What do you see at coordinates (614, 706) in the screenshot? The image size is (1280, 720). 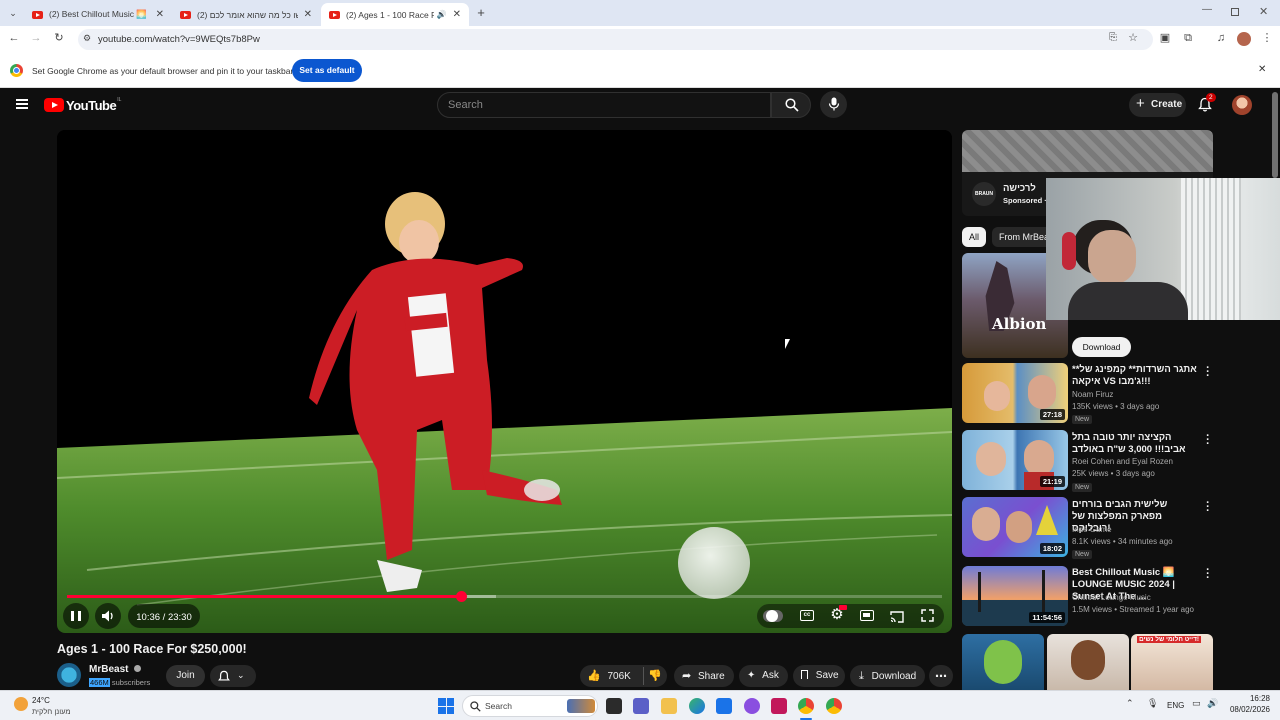 I see `task-view-icon` at bounding box center [614, 706].